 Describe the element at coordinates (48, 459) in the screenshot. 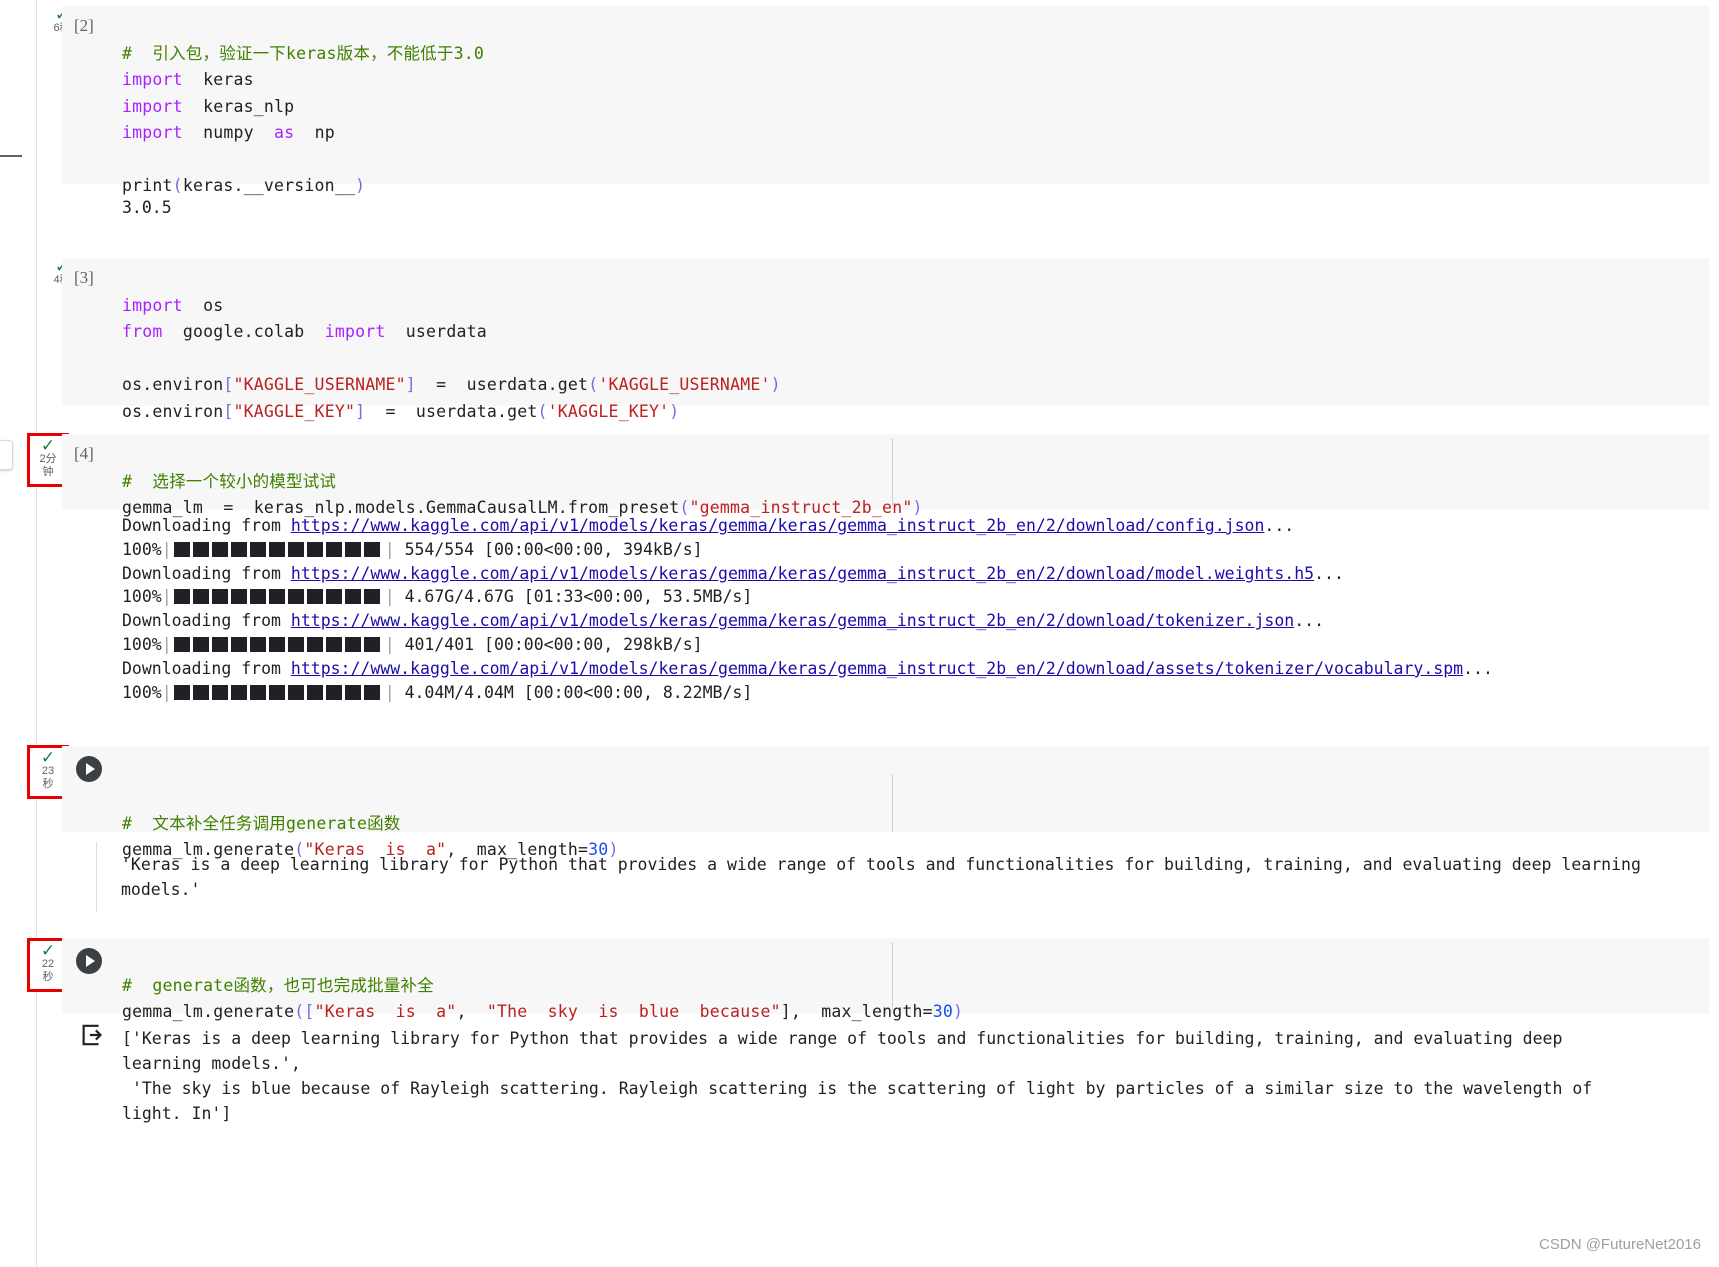

I see `execution-duration-line-1: 2分` at that location.